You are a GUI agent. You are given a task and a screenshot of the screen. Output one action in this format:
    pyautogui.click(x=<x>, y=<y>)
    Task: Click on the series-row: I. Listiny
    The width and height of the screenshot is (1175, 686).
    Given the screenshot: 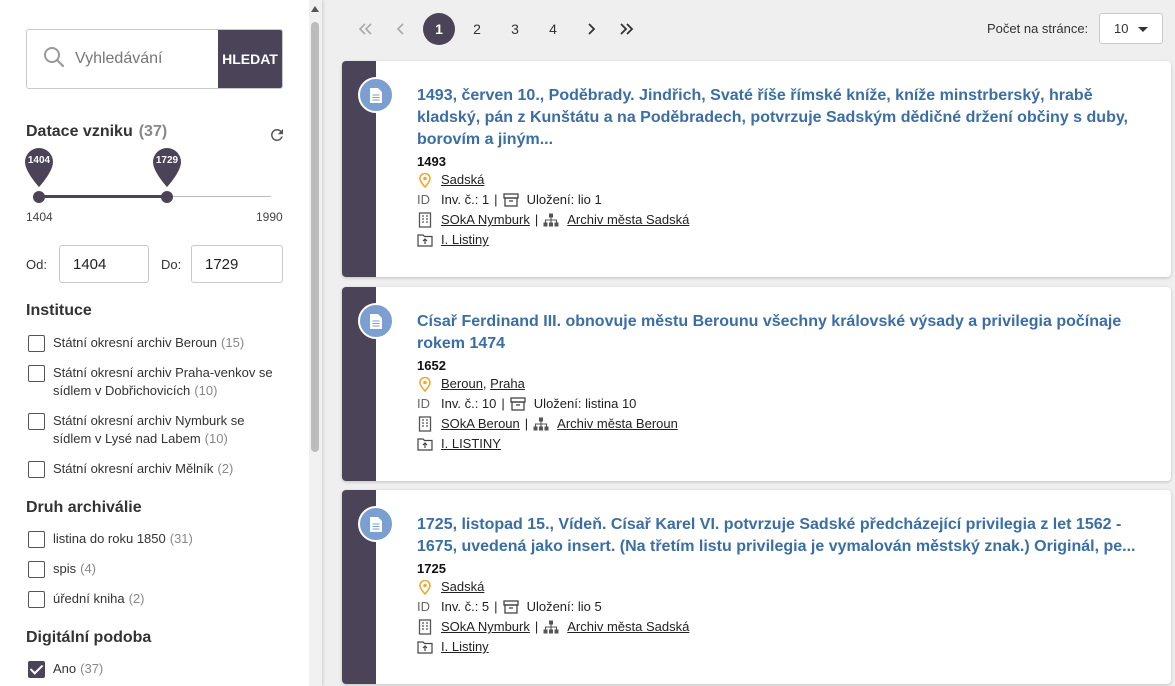 What is the action you would take?
    pyautogui.click(x=784, y=647)
    